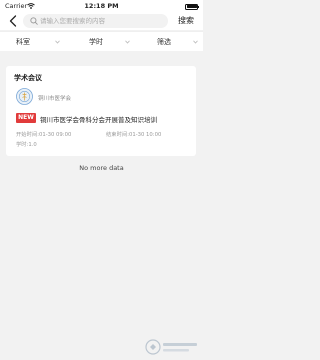 The width and height of the screenshot is (320, 360). I want to click on filter-more: 筛选, so click(169, 42).